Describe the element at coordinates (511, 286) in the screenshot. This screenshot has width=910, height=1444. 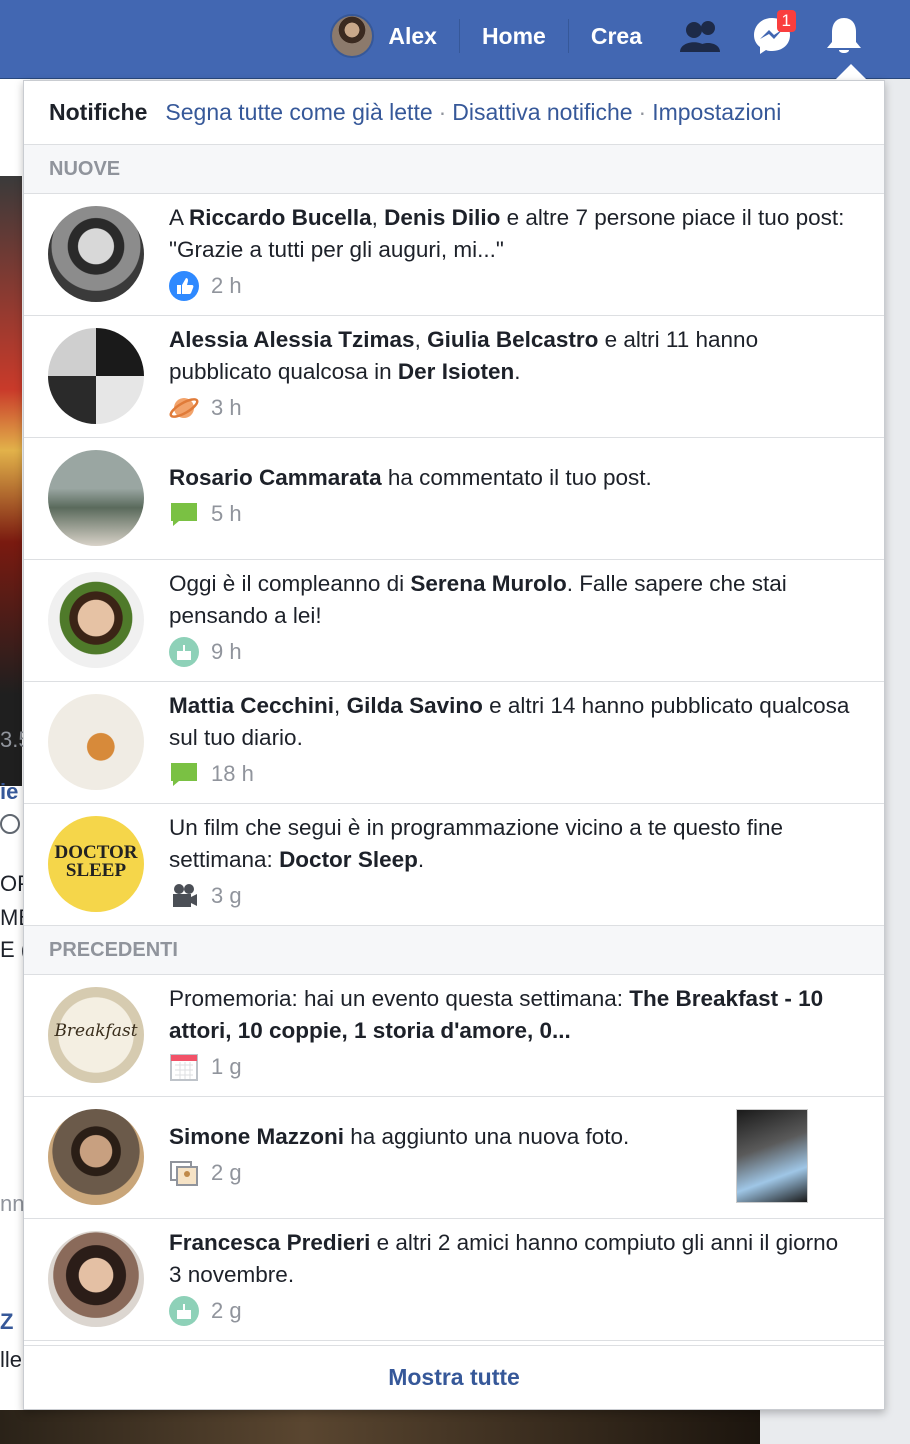
I see `notification-meta: 2 h` at that location.